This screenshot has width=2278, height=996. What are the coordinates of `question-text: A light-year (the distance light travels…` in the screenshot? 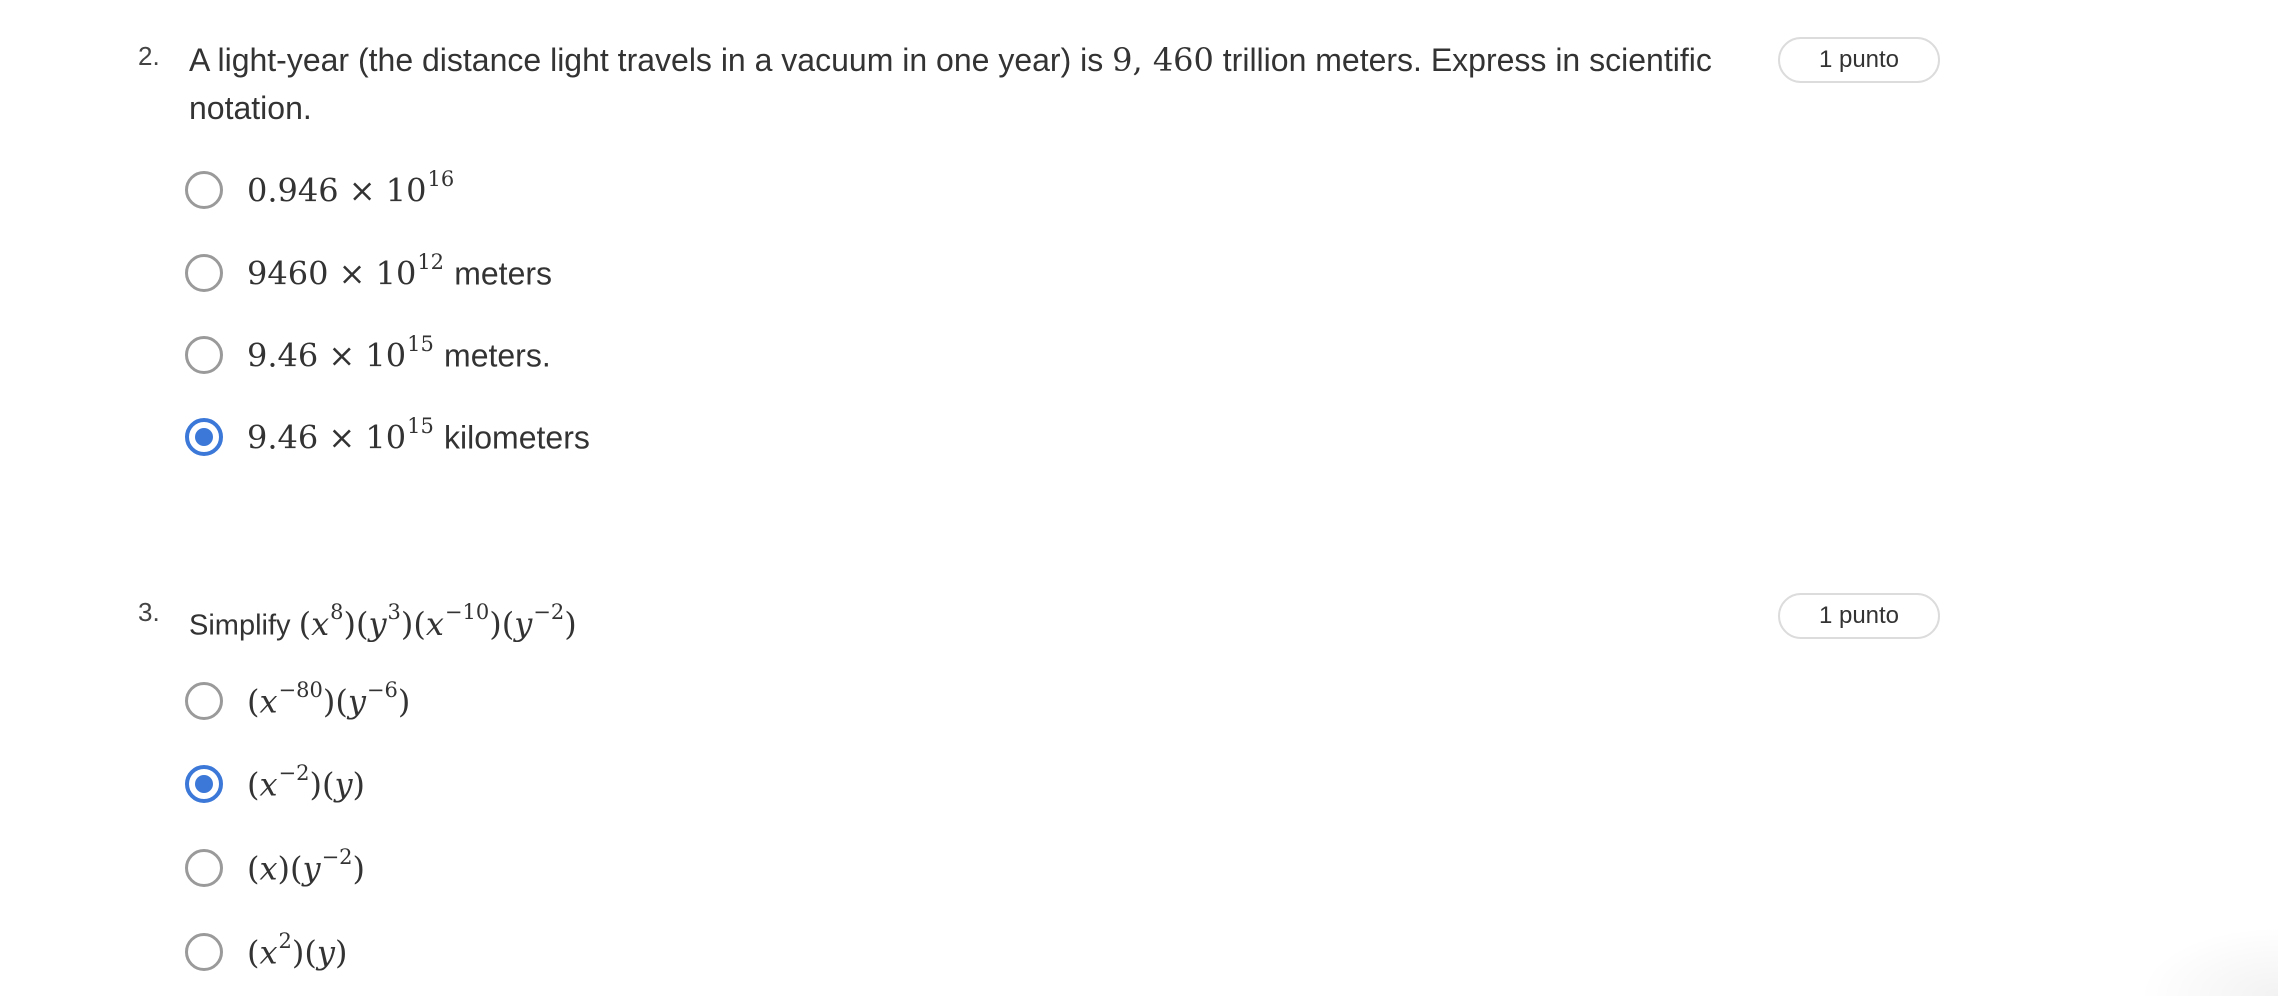 It's located at (984, 84).